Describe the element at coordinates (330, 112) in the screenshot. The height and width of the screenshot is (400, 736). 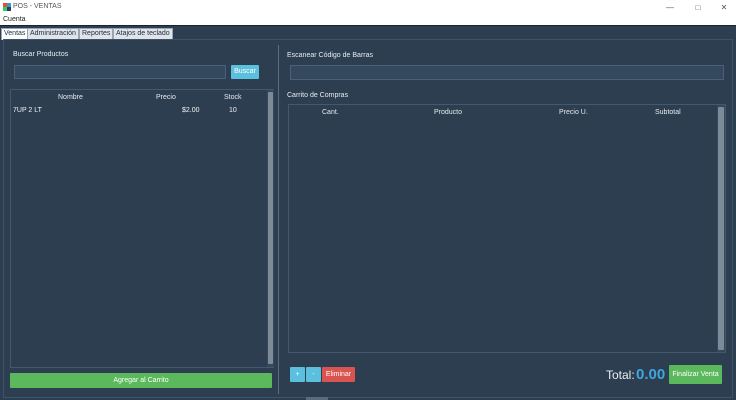
I see `column-header-cant: Cant.` at that location.